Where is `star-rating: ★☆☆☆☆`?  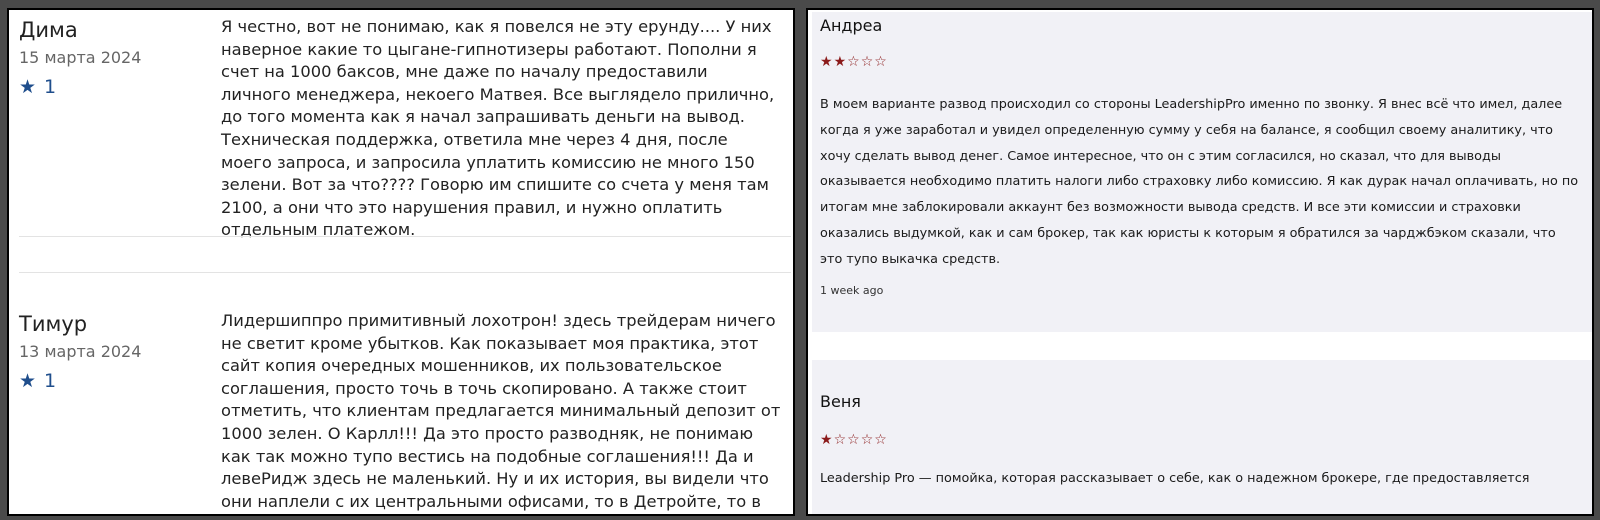
star-rating: ★☆☆☆☆ is located at coordinates (854, 440).